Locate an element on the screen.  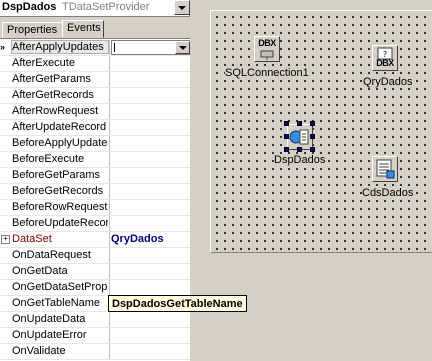
event-name: AfterGetRecords is located at coordinates (53, 95).